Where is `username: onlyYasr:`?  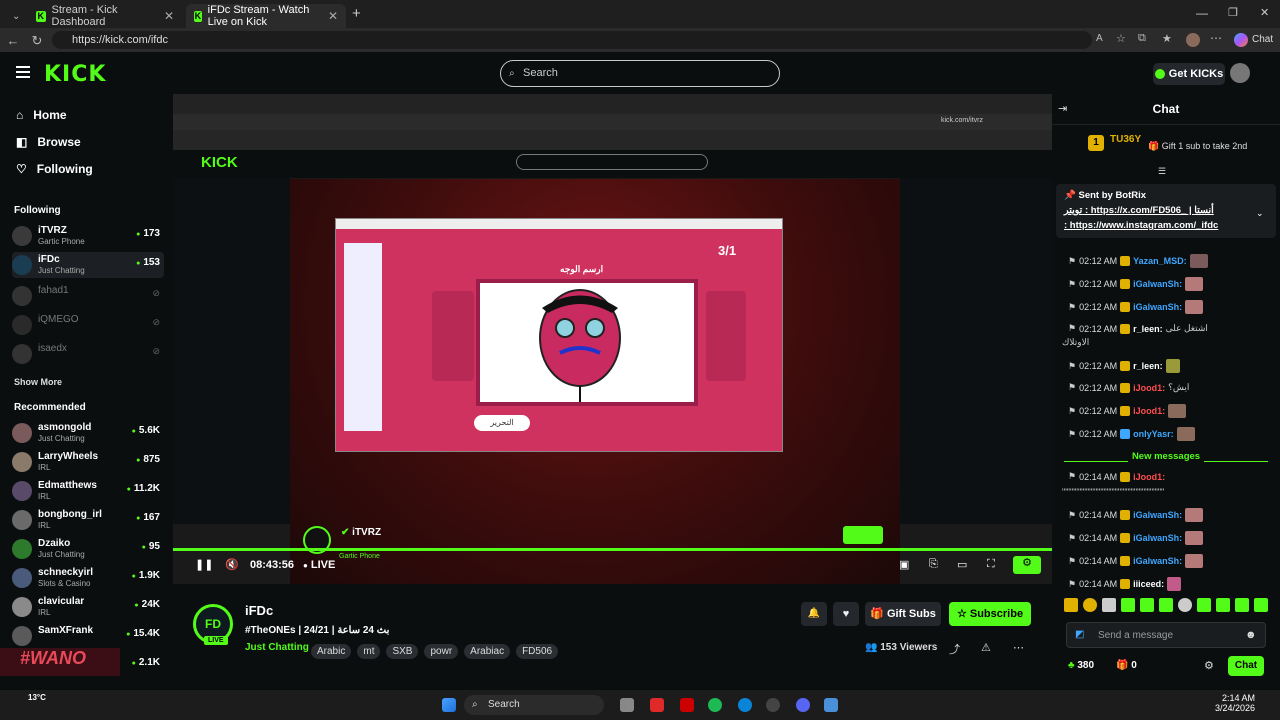 username: onlyYasr: is located at coordinates (1153, 434).